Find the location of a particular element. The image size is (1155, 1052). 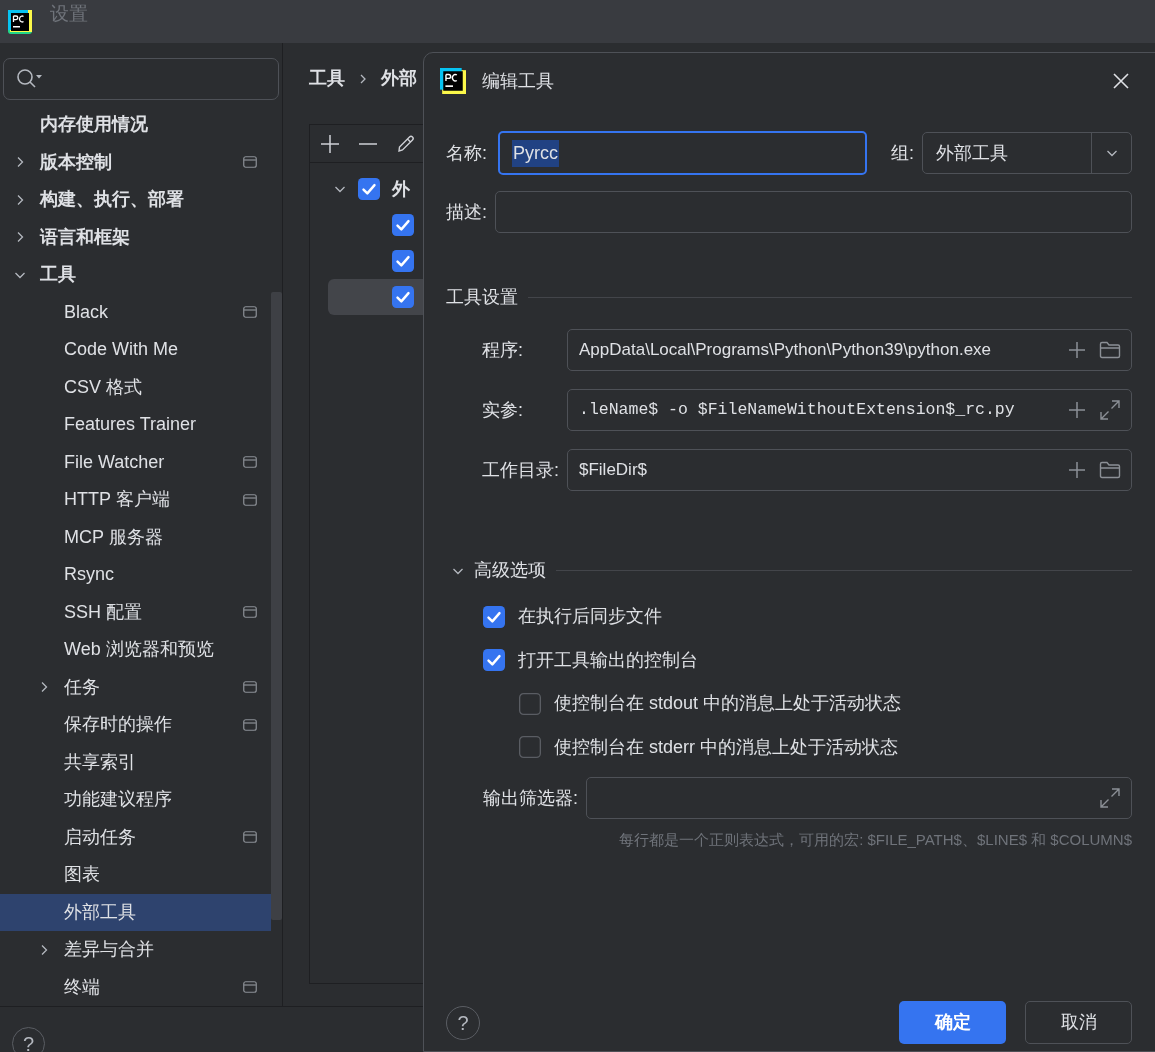

field-label: 描述: is located at coordinates (467, 212).